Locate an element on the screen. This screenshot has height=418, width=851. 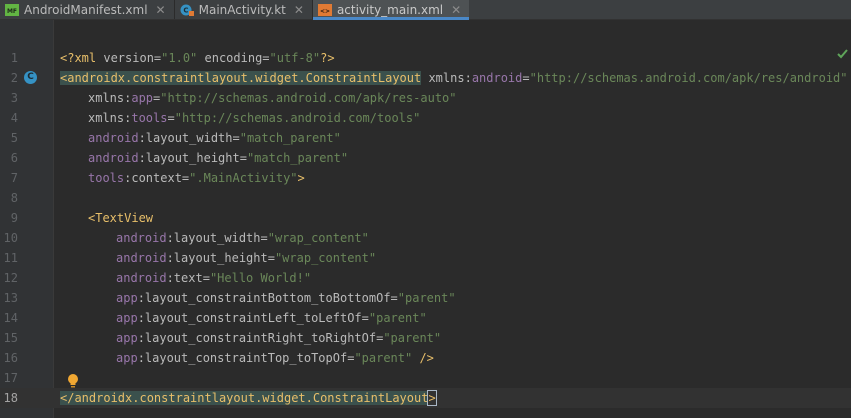
code-text: <?xml version="1.0" encoding="utf-8"?> is located at coordinates (197, 58).